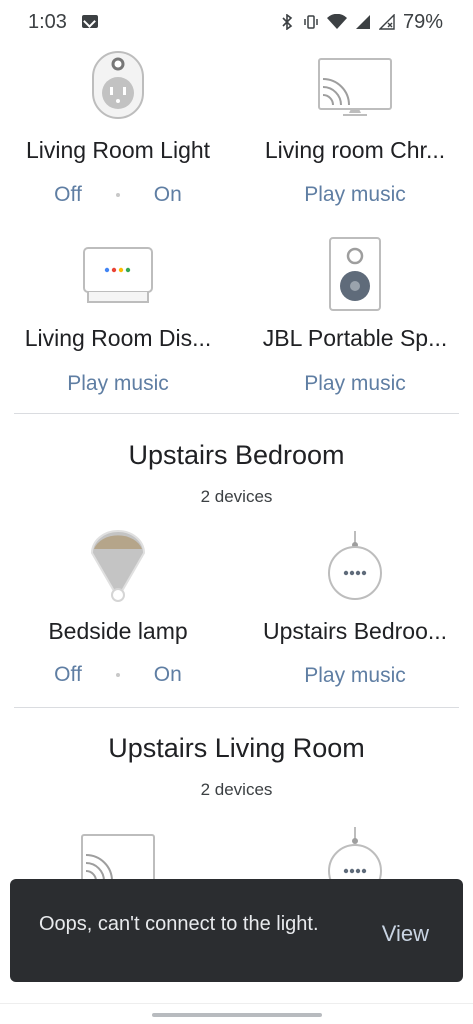  Describe the element at coordinates (236, 22) in the screenshot. I see `status-bar: 1:03 79%` at that location.